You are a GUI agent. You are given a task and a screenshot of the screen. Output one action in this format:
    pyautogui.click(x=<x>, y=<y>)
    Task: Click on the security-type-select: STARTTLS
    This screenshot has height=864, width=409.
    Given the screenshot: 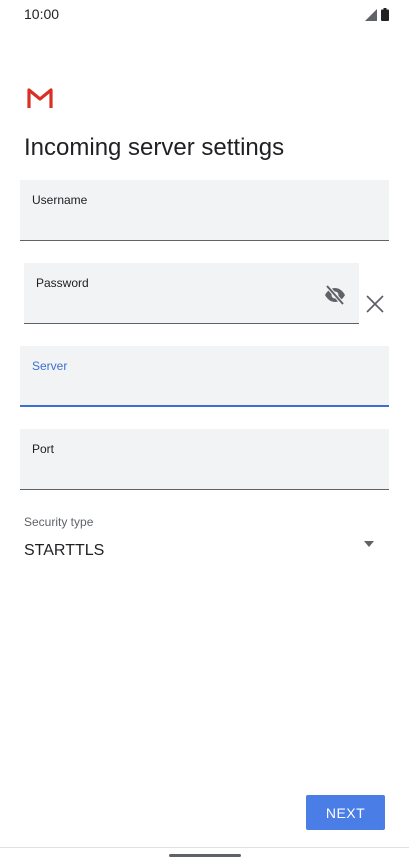 What is the action you would take?
    pyautogui.click(x=64, y=551)
    